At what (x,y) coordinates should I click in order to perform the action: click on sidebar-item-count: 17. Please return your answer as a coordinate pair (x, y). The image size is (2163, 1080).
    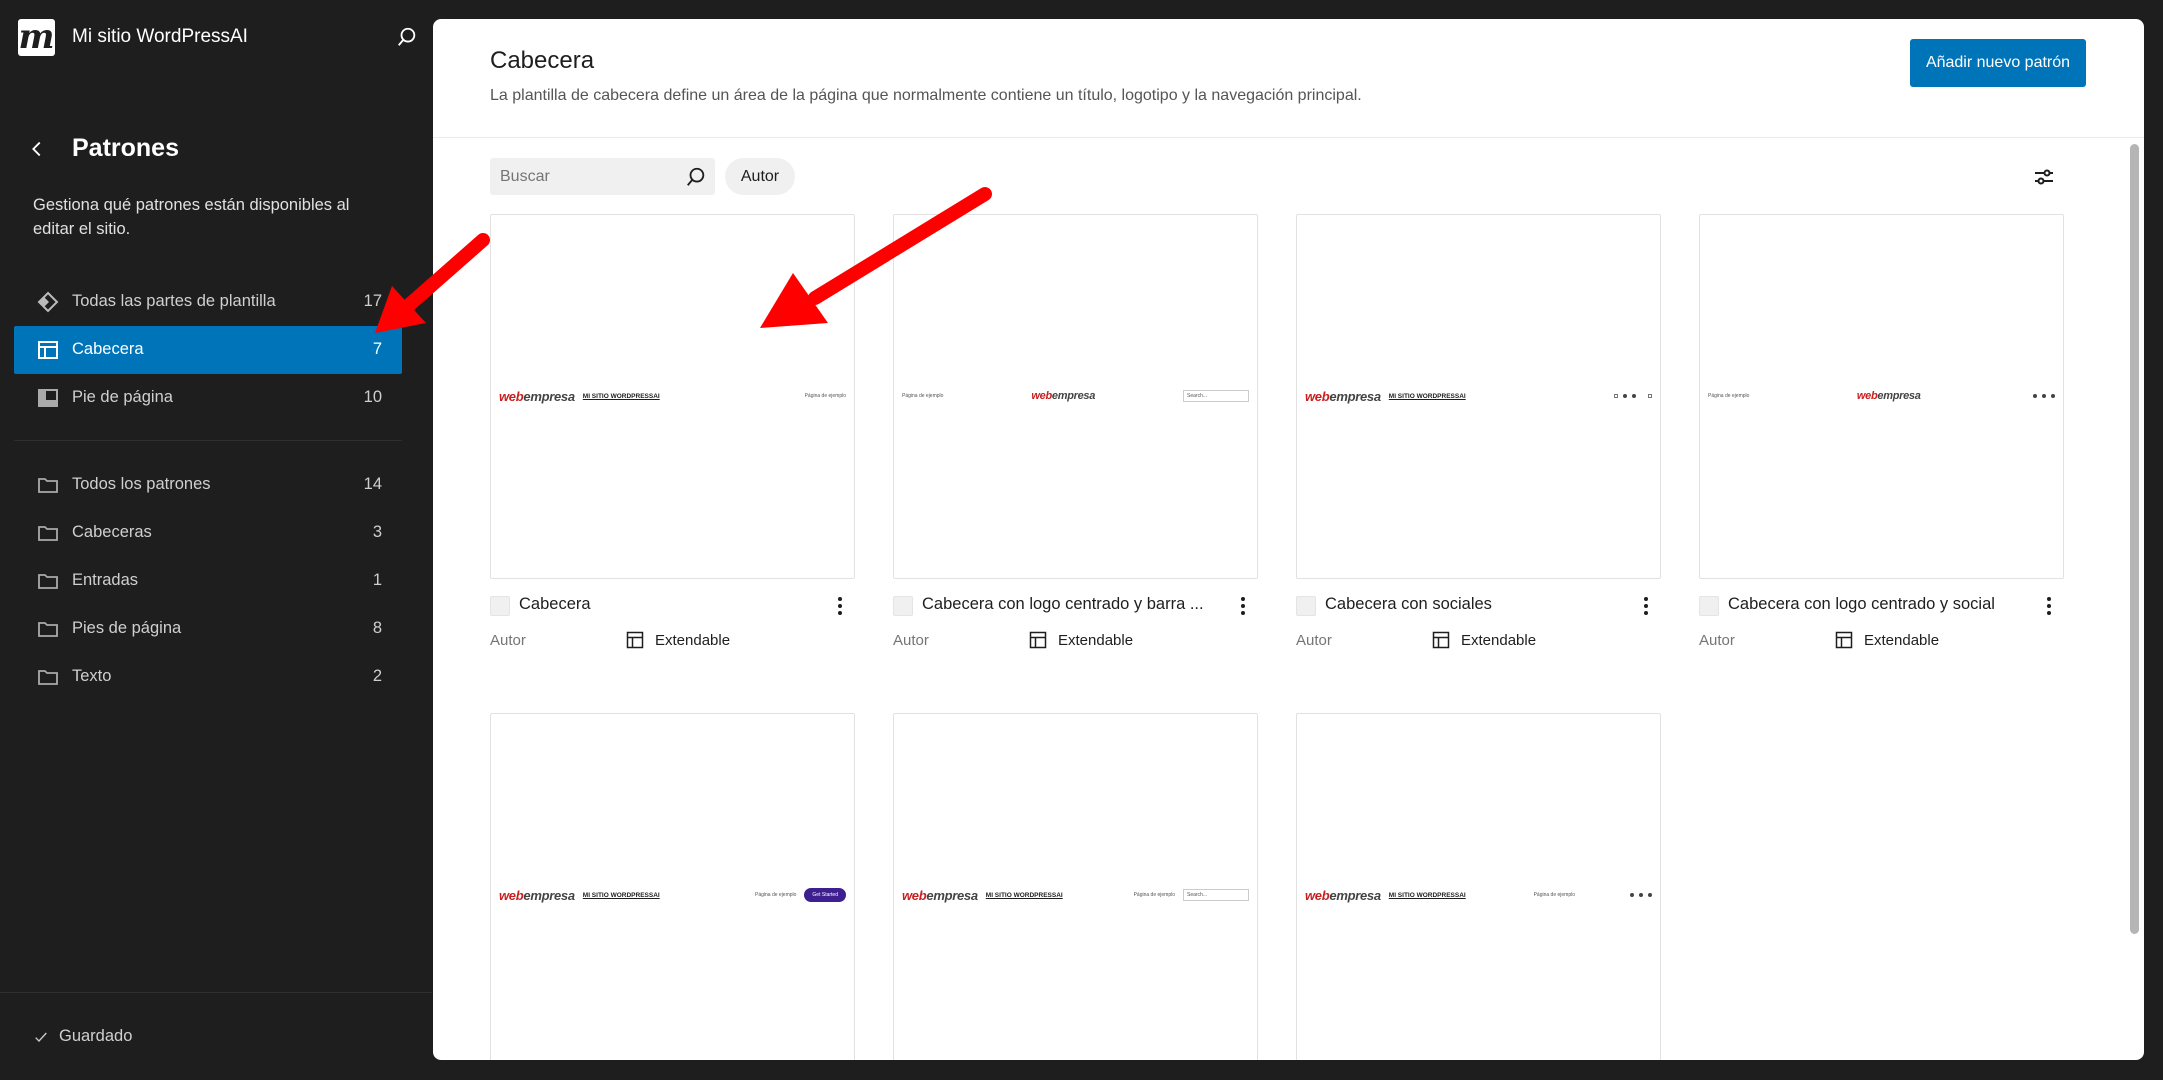
    Looking at the image, I should click on (372, 301).